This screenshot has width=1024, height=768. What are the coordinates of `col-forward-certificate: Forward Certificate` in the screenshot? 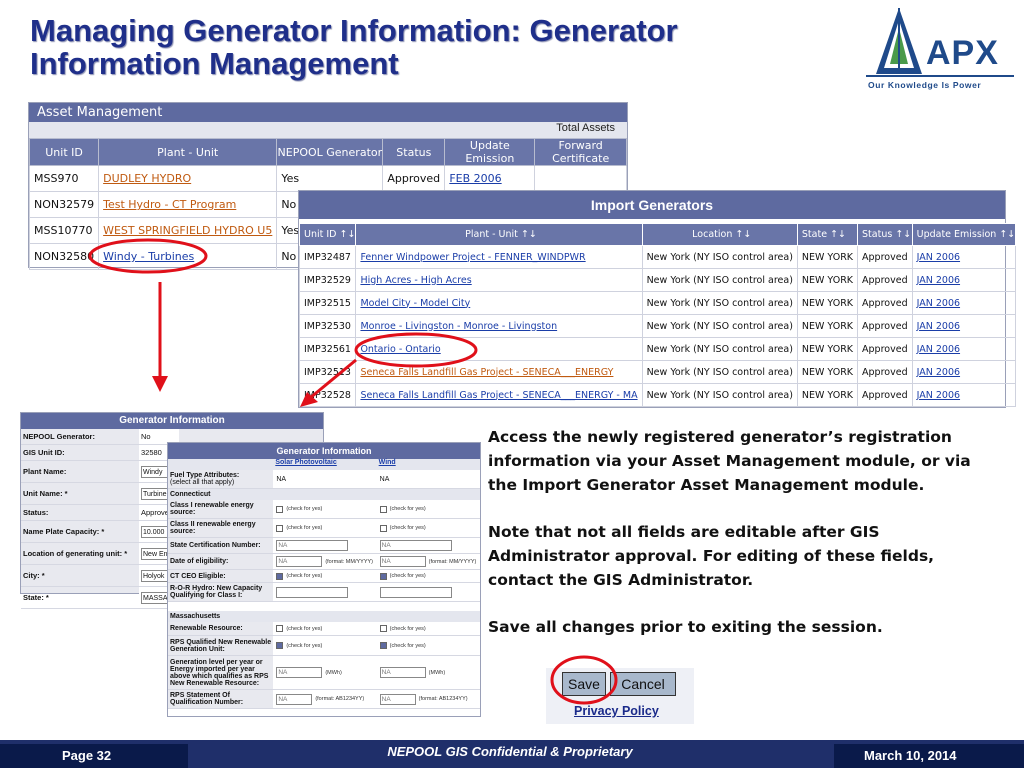 It's located at (580, 152).